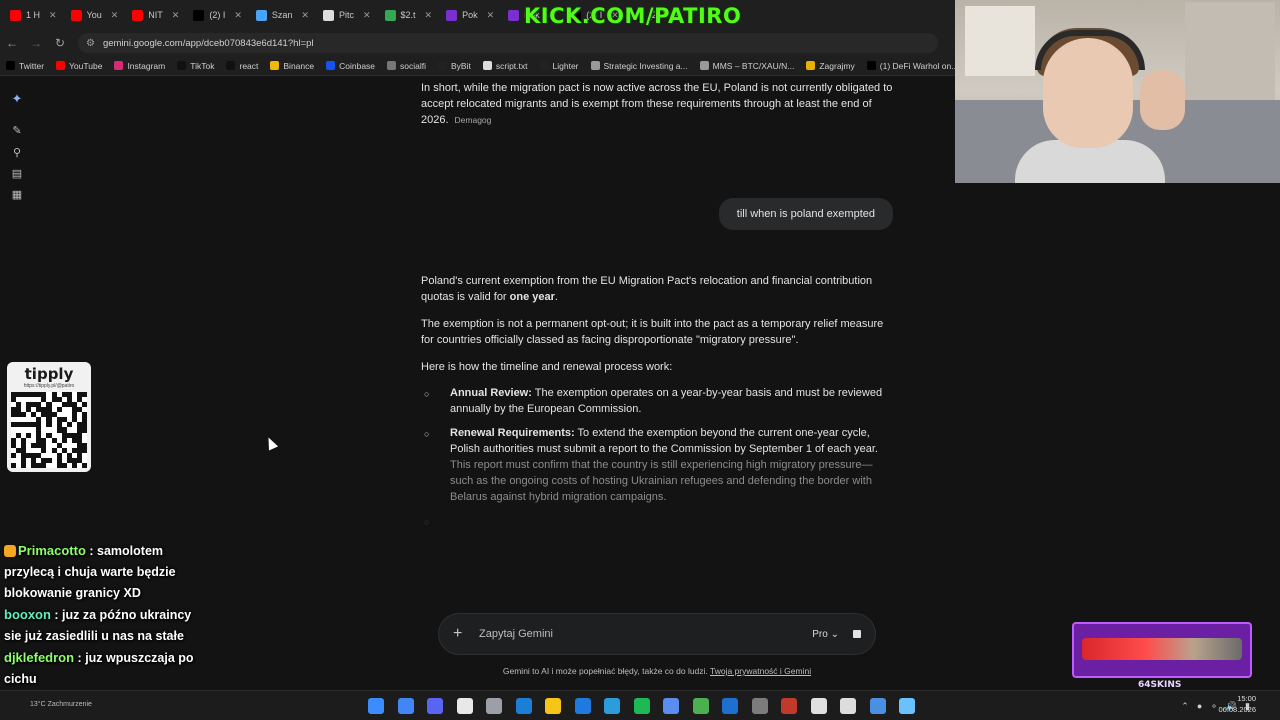 The width and height of the screenshot is (1280, 720). I want to click on bookmark-item: ByBit, so click(454, 66).